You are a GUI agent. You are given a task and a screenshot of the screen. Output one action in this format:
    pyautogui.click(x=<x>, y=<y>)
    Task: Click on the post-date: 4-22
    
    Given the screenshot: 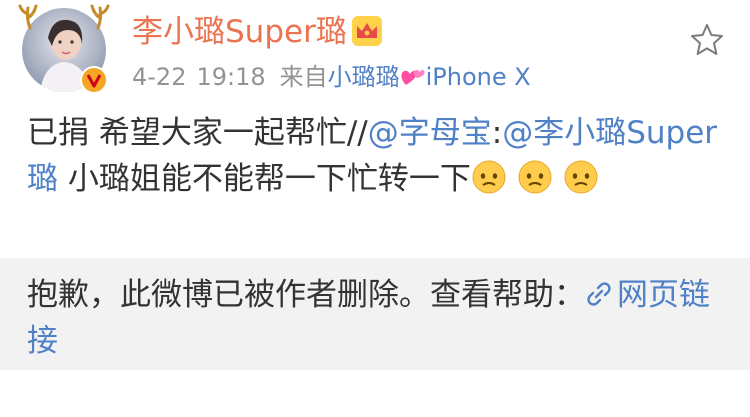 What is the action you would take?
    pyautogui.click(x=159, y=77)
    